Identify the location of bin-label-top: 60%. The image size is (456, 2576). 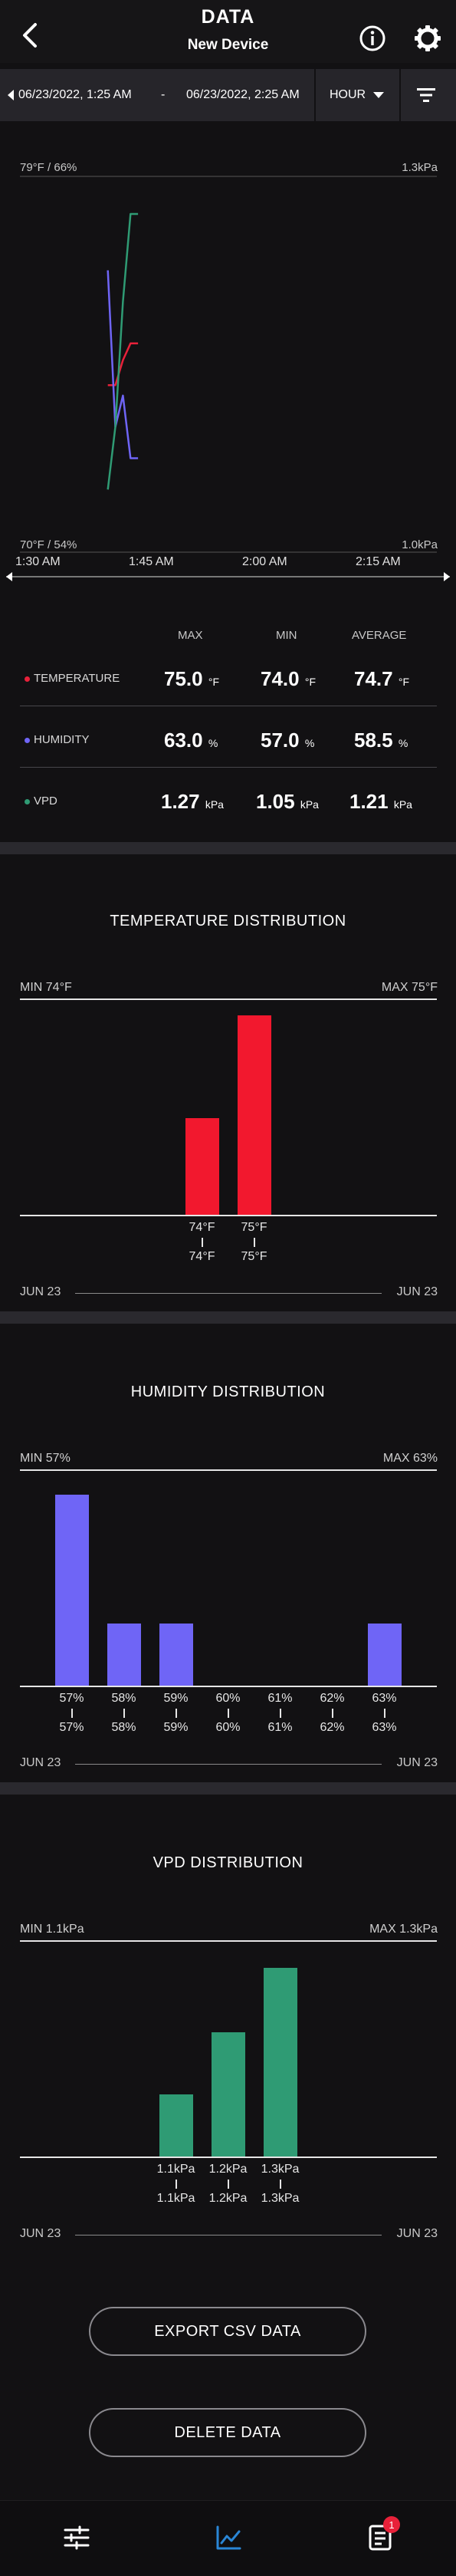
(228, 1698).